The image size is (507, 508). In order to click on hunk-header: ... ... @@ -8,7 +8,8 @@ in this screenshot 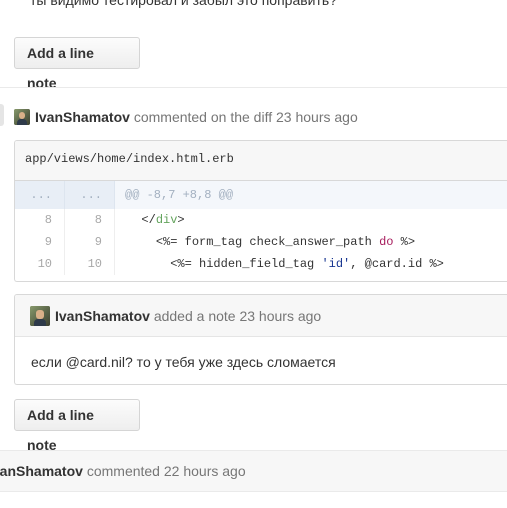, I will do `click(261, 195)`.